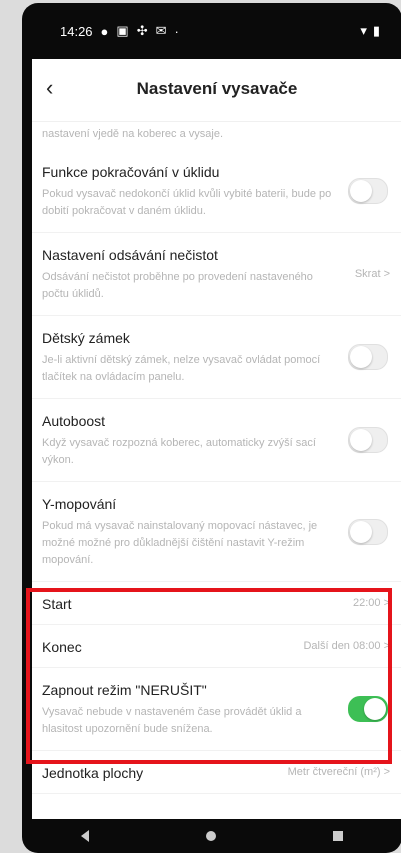 The image size is (401, 853). I want to click on status-time: 14:26, so click(76, 31).